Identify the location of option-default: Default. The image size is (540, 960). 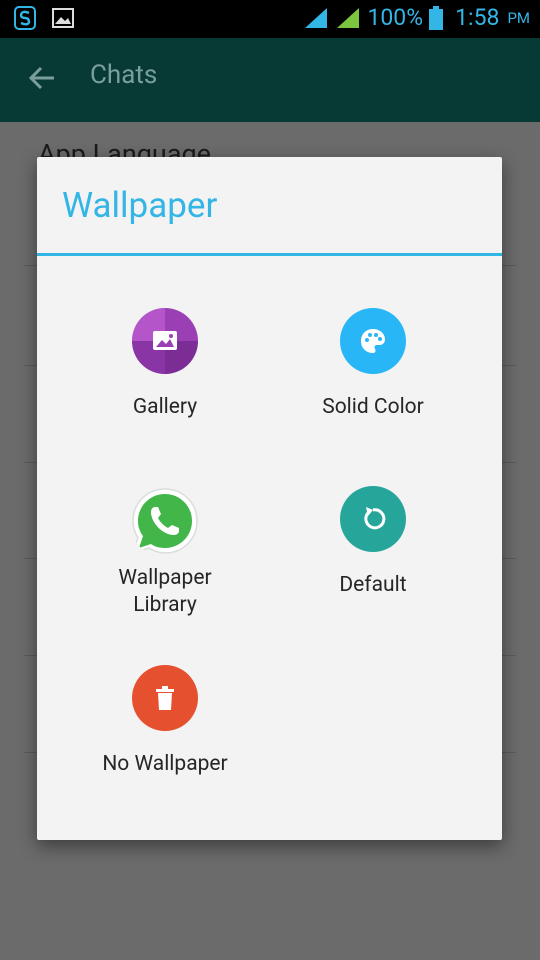
(373, 542).